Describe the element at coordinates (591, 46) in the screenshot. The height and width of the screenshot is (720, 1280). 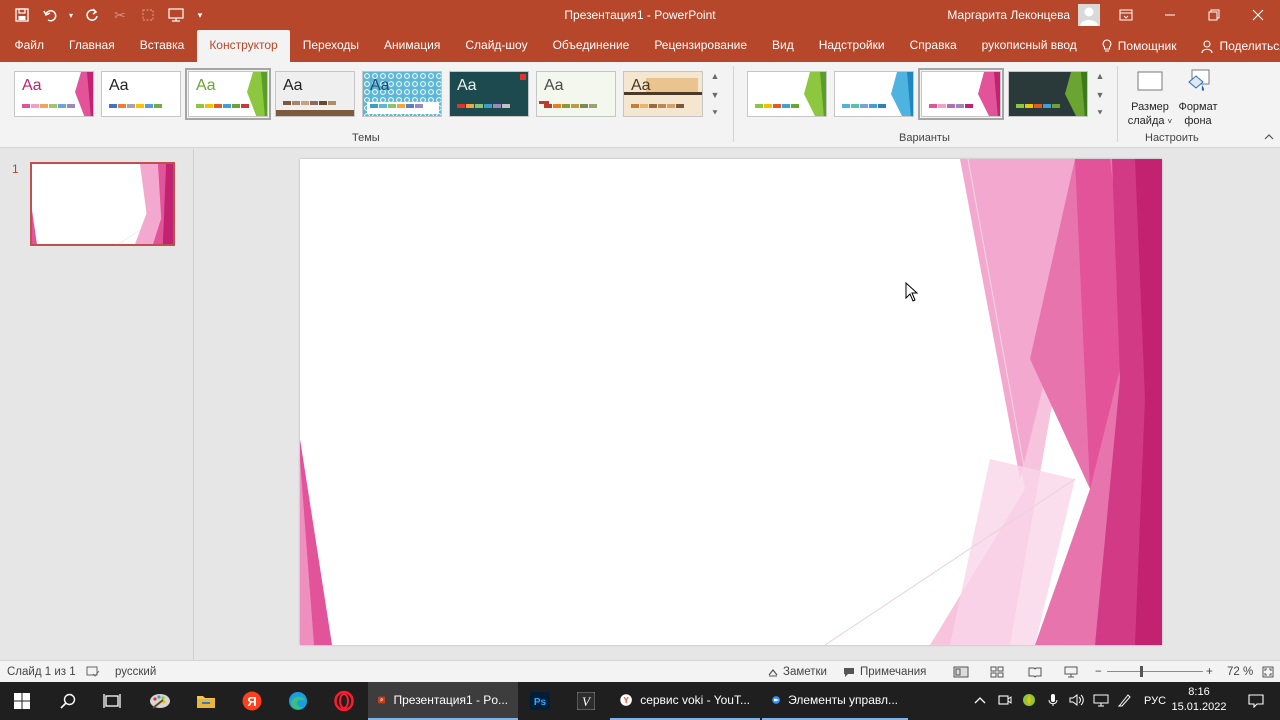
I see `tab-merge: Объединение` at that location.